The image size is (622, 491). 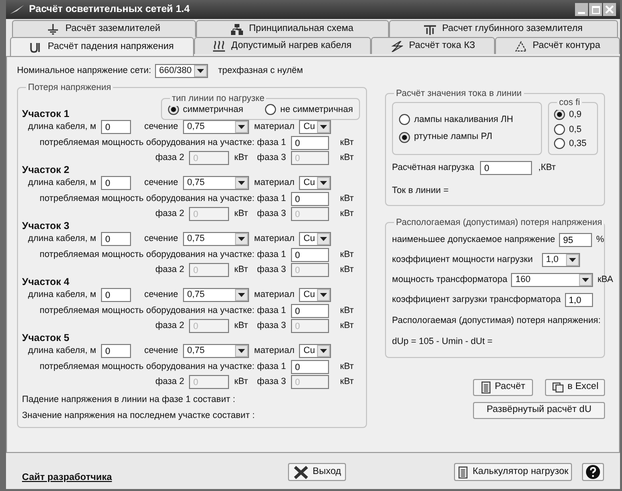 I want to click on tab: Допустимый нагрев кабеля, so click(x=283, y=45).